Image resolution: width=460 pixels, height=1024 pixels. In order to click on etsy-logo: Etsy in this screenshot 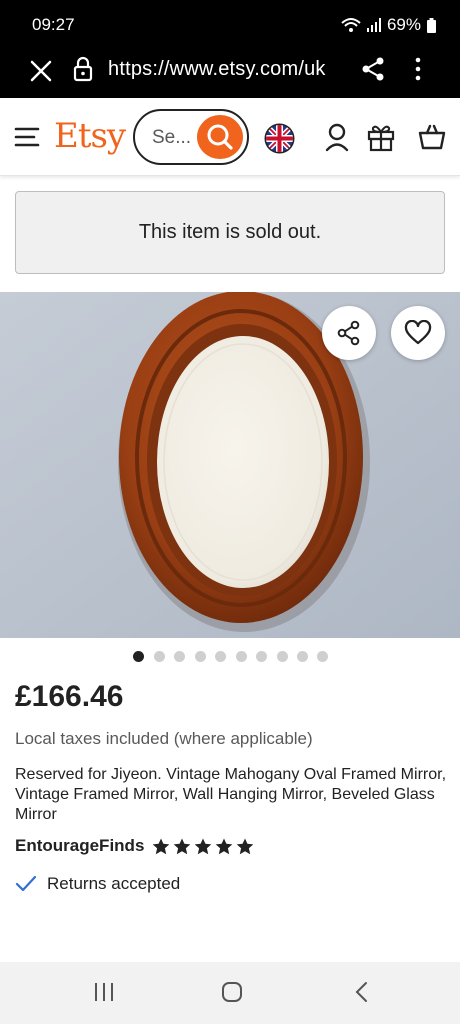, I will do `click(90, 136)`.